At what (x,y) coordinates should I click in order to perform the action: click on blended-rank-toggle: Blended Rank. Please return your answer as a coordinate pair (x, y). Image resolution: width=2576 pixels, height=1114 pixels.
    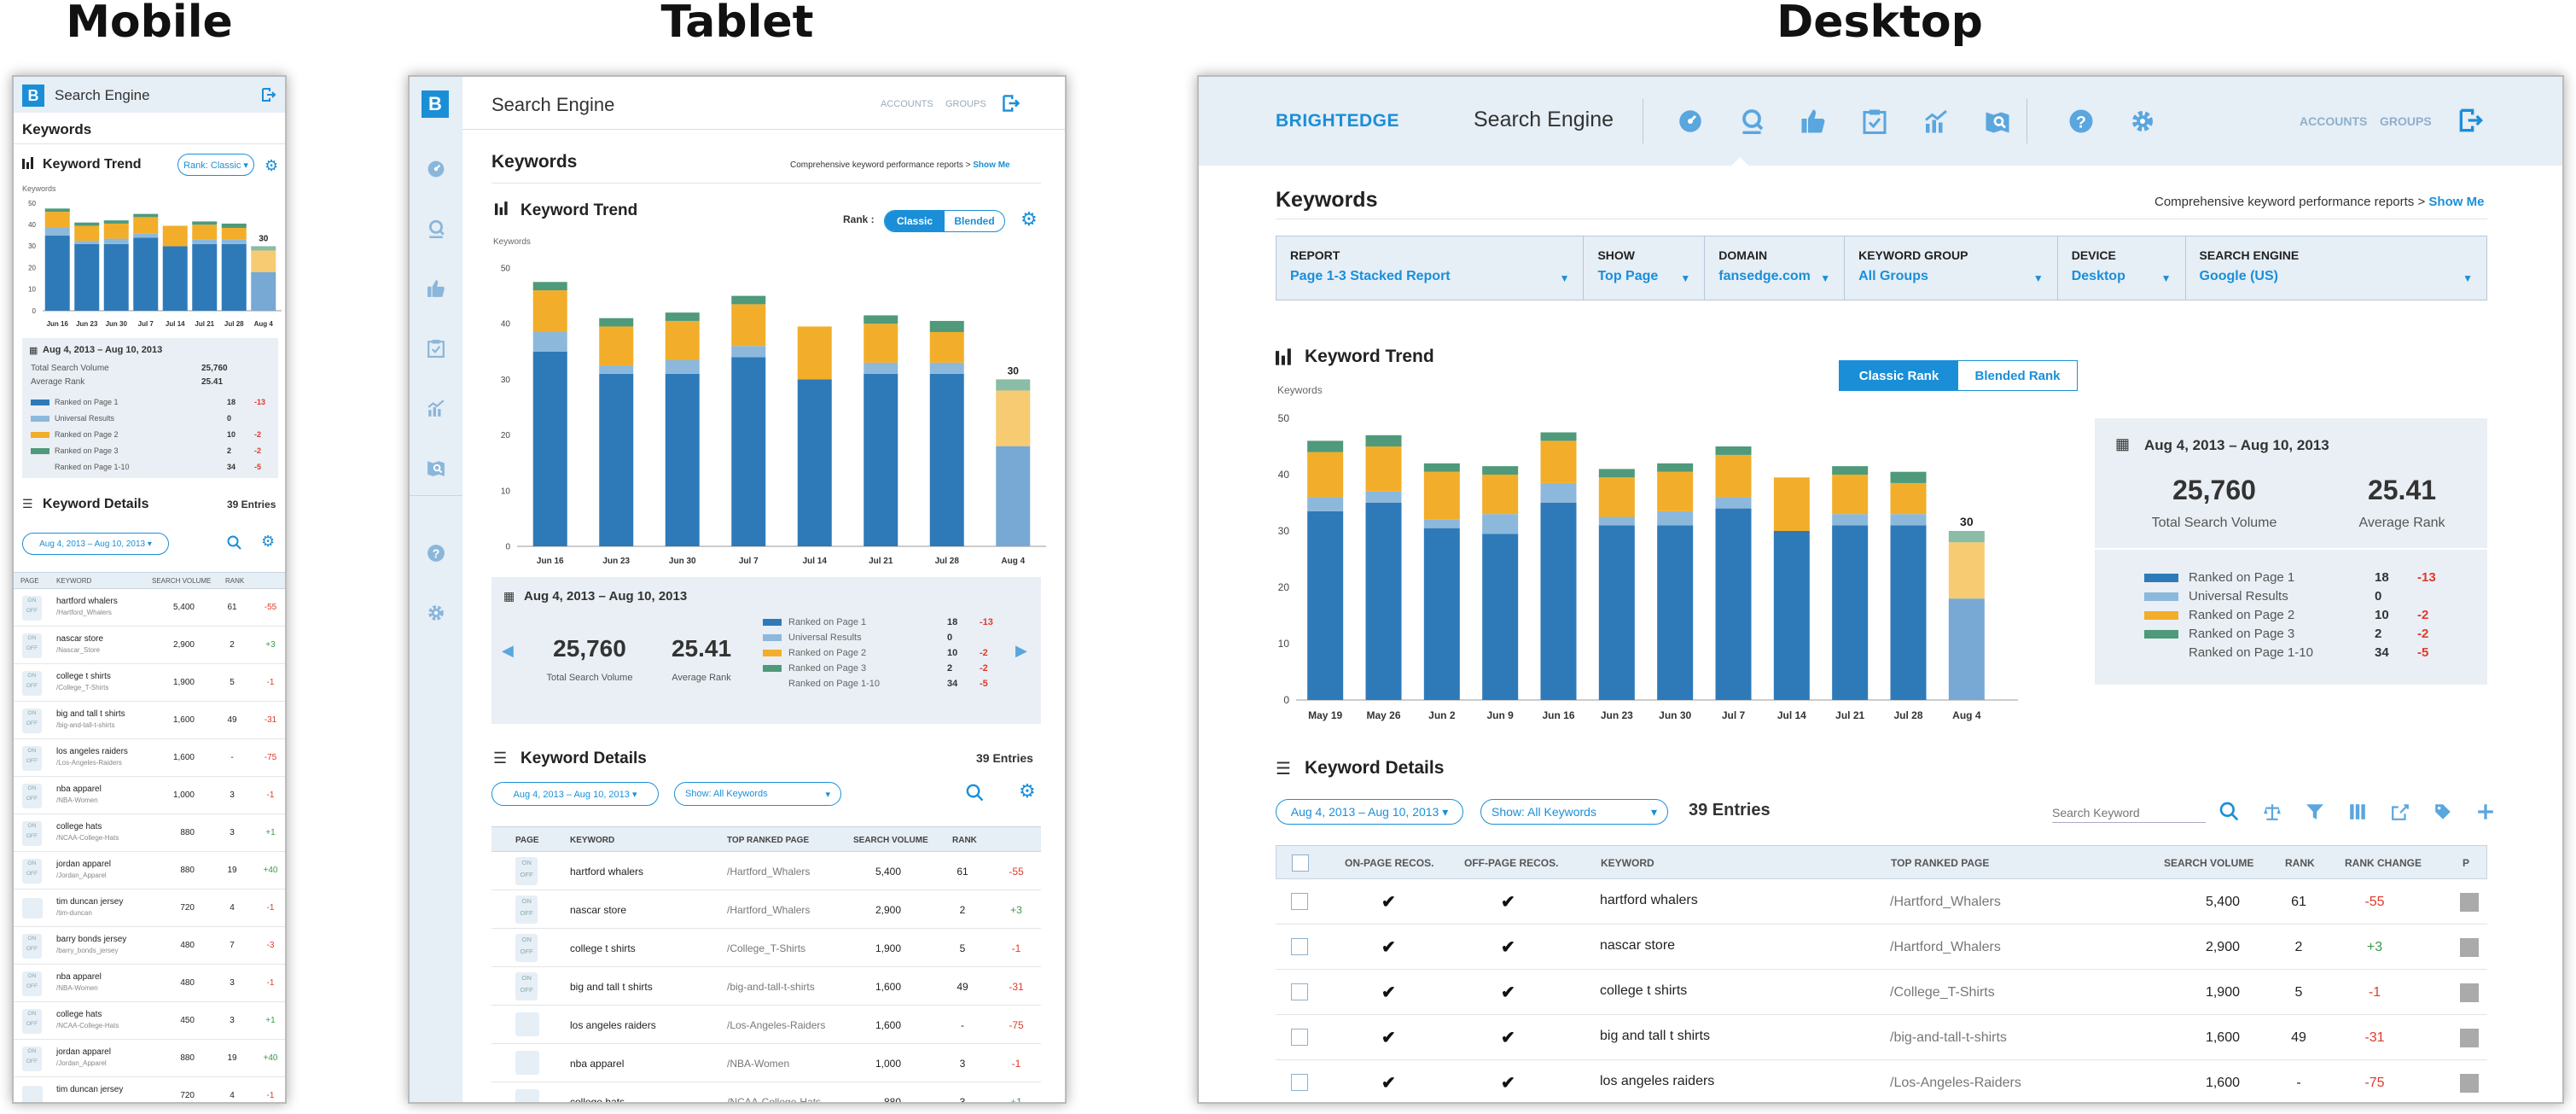
    Looking at the image, I should click on (2017, 375).